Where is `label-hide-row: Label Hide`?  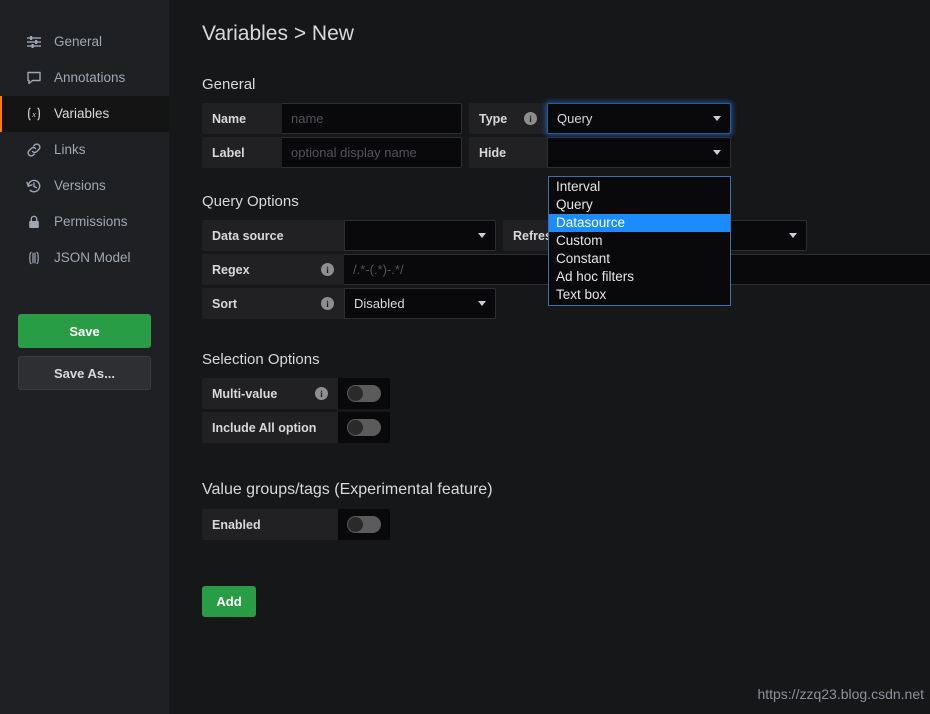 label-hide-row: Label Hide is located at coordinates (566, 152).